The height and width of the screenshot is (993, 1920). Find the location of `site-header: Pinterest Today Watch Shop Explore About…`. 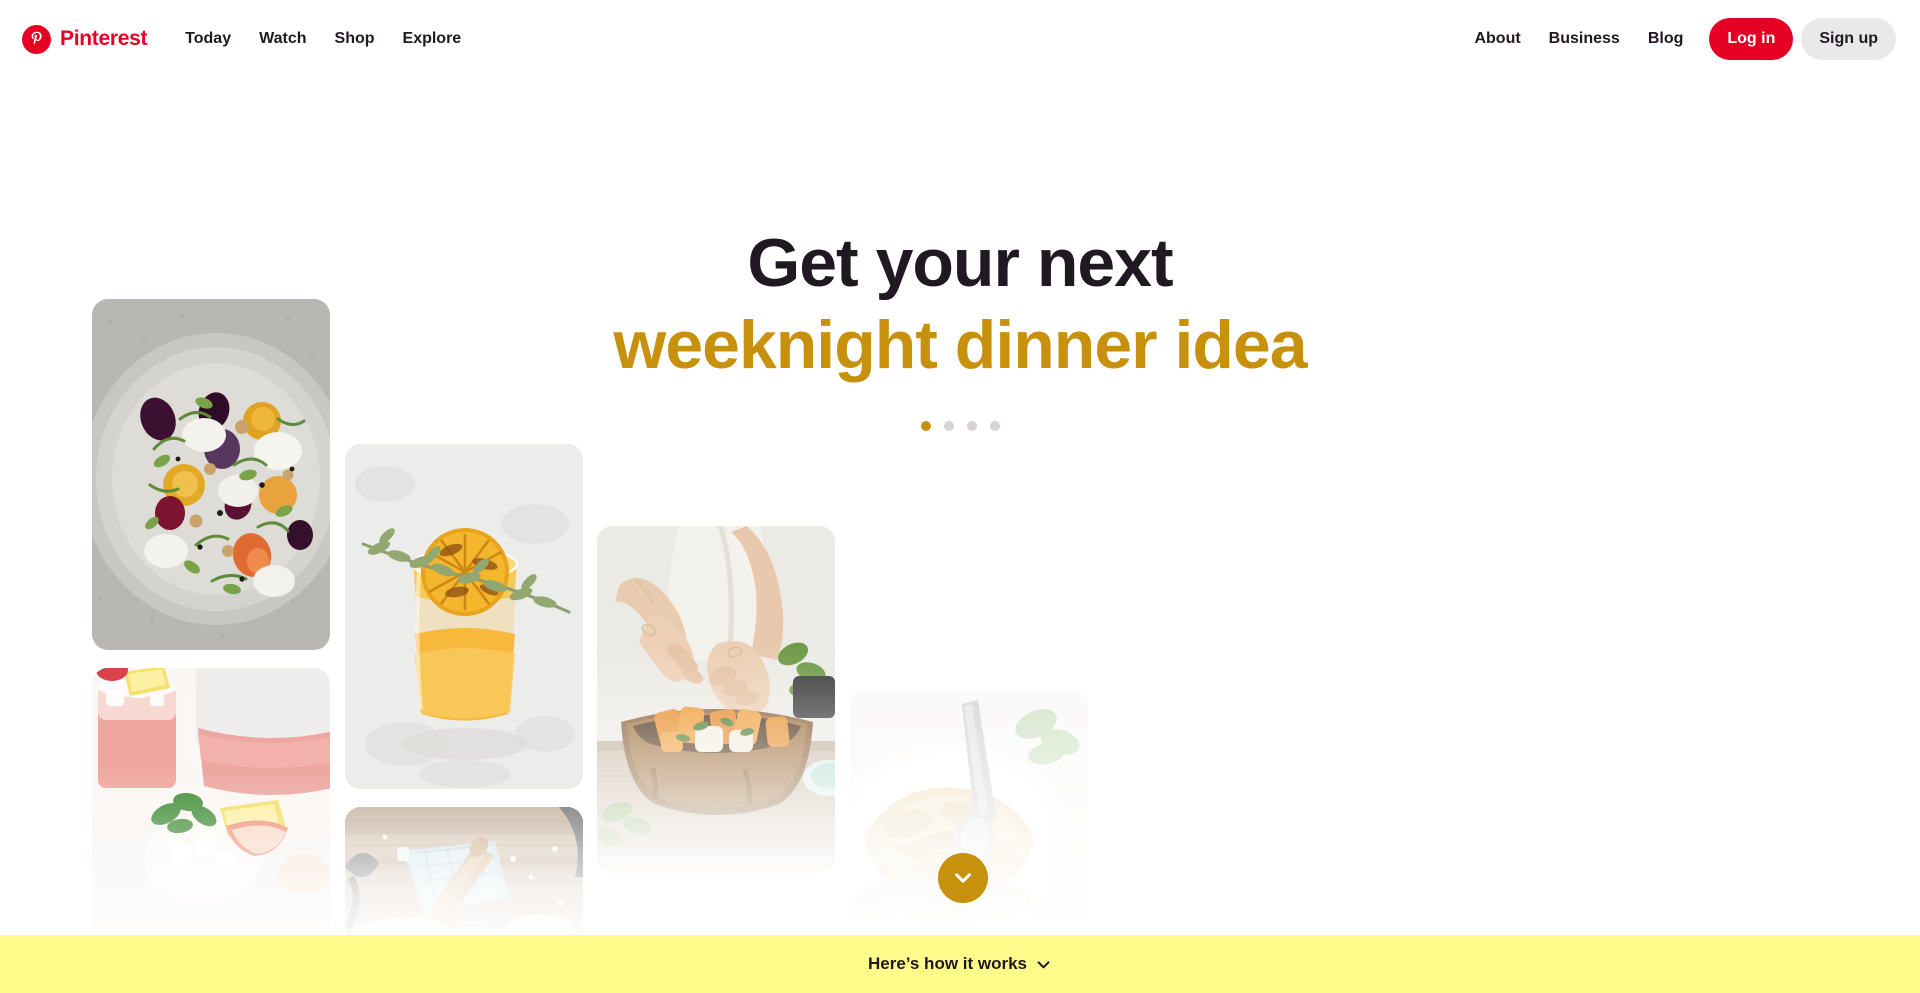

site-header: Pinterest Today Watch Shop Explore About… is located at coordinates (960, 39).